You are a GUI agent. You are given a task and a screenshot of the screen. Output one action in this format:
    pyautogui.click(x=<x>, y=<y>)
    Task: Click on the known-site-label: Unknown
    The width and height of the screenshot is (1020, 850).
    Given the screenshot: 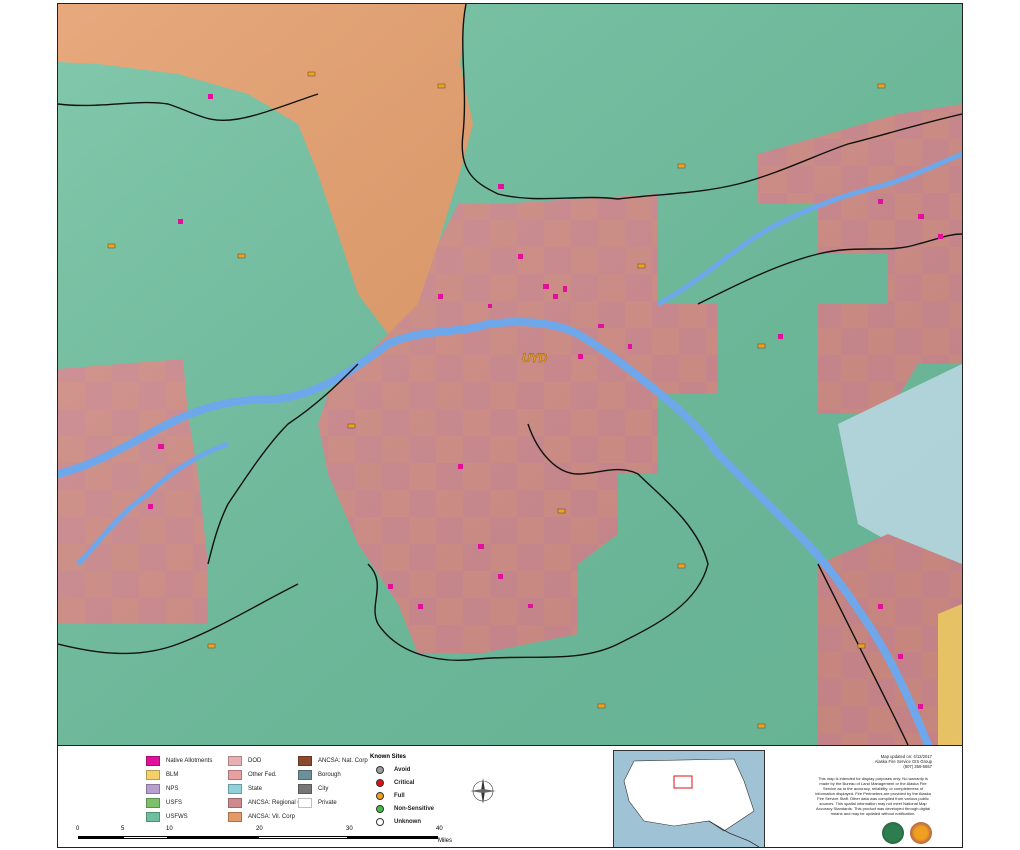 What is the action you would take?
    pyautogui.click(x=407, y=822)
    